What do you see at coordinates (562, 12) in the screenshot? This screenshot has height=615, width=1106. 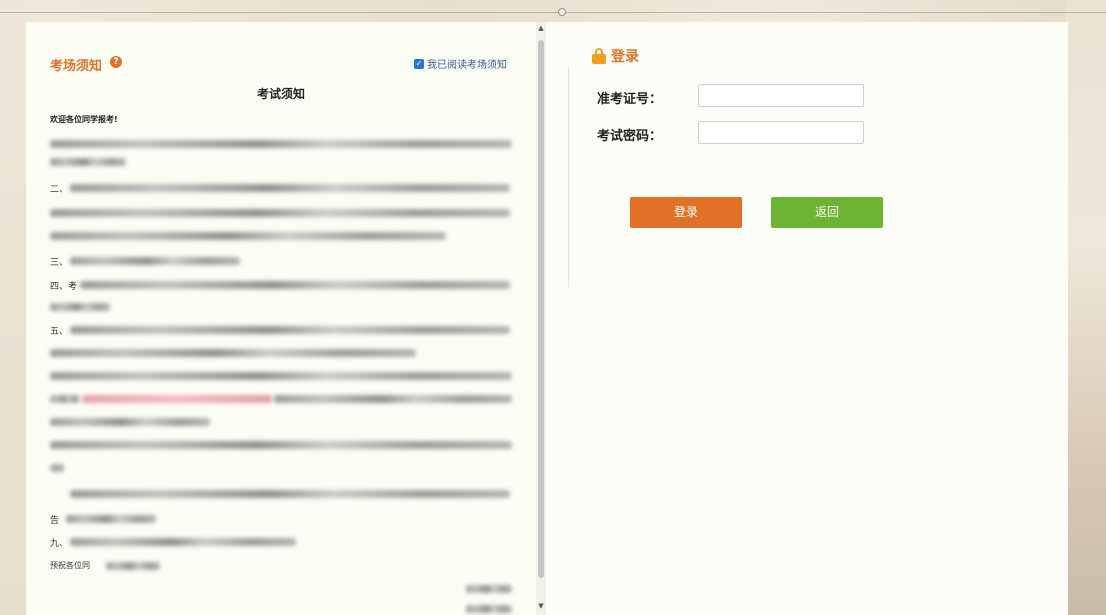 I see `resize-handle` at bounding box center [562, 12].